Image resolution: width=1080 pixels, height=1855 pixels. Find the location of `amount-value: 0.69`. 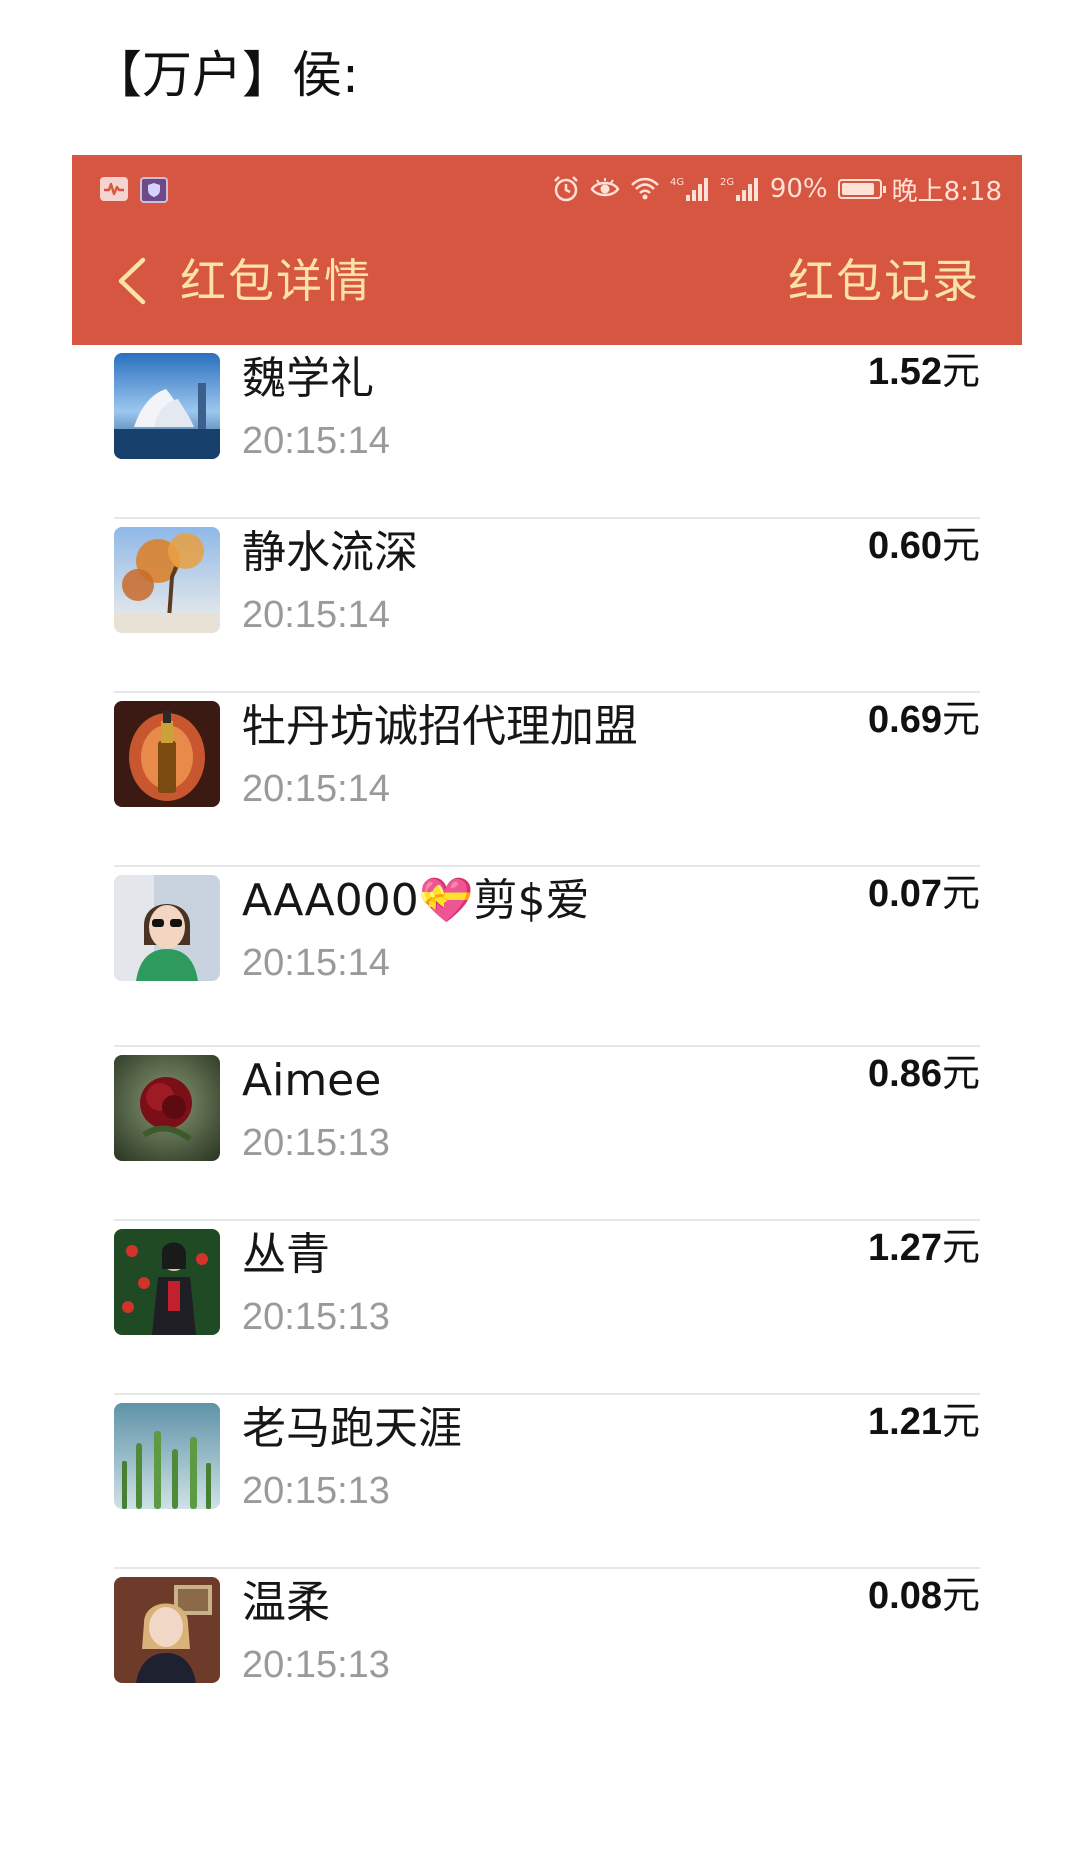

amount-value: 0.69 is located at coordinates (905, 720).